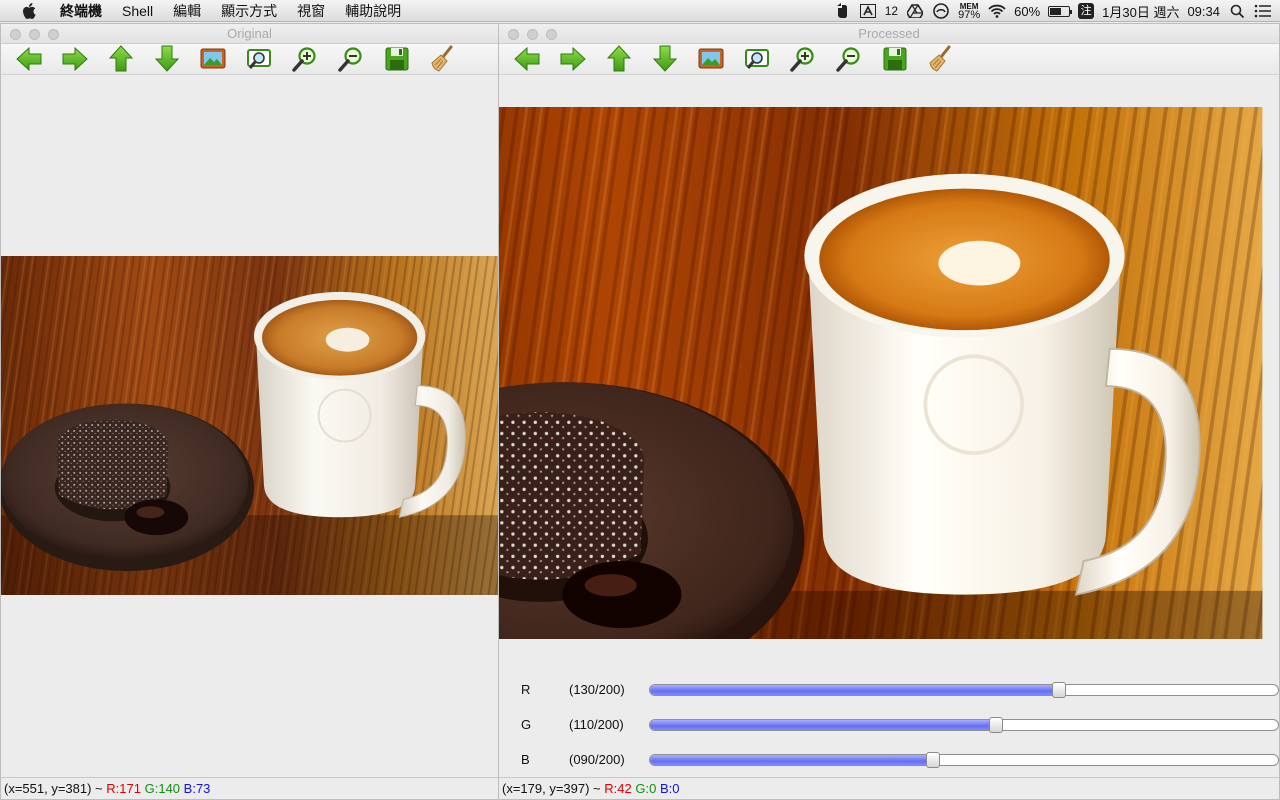  I want to click on memory-readout: MEM 97%, so click(969, 11).